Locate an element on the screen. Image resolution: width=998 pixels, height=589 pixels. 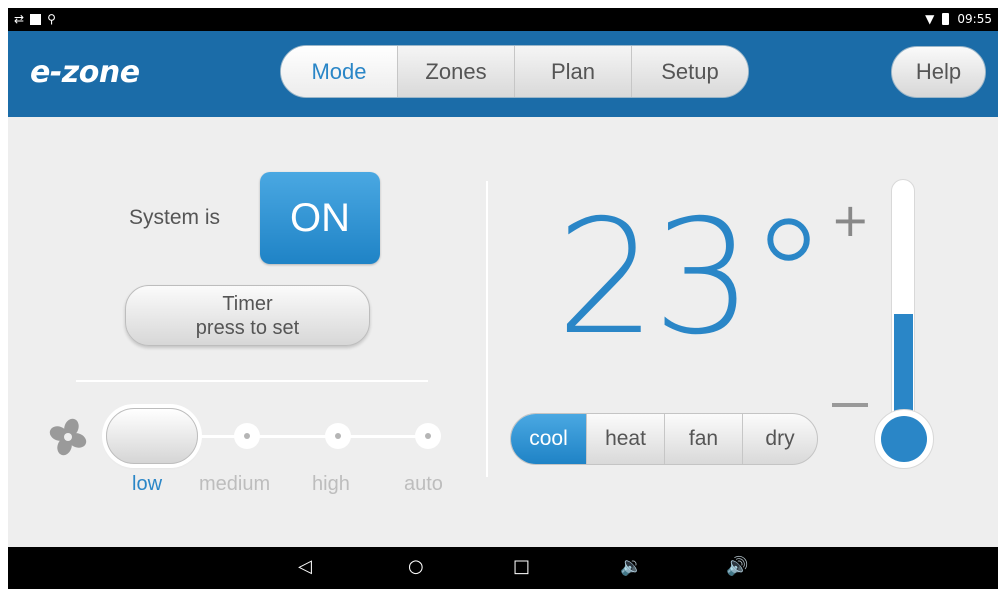
panel-divider is located at coordinates (487, 329).